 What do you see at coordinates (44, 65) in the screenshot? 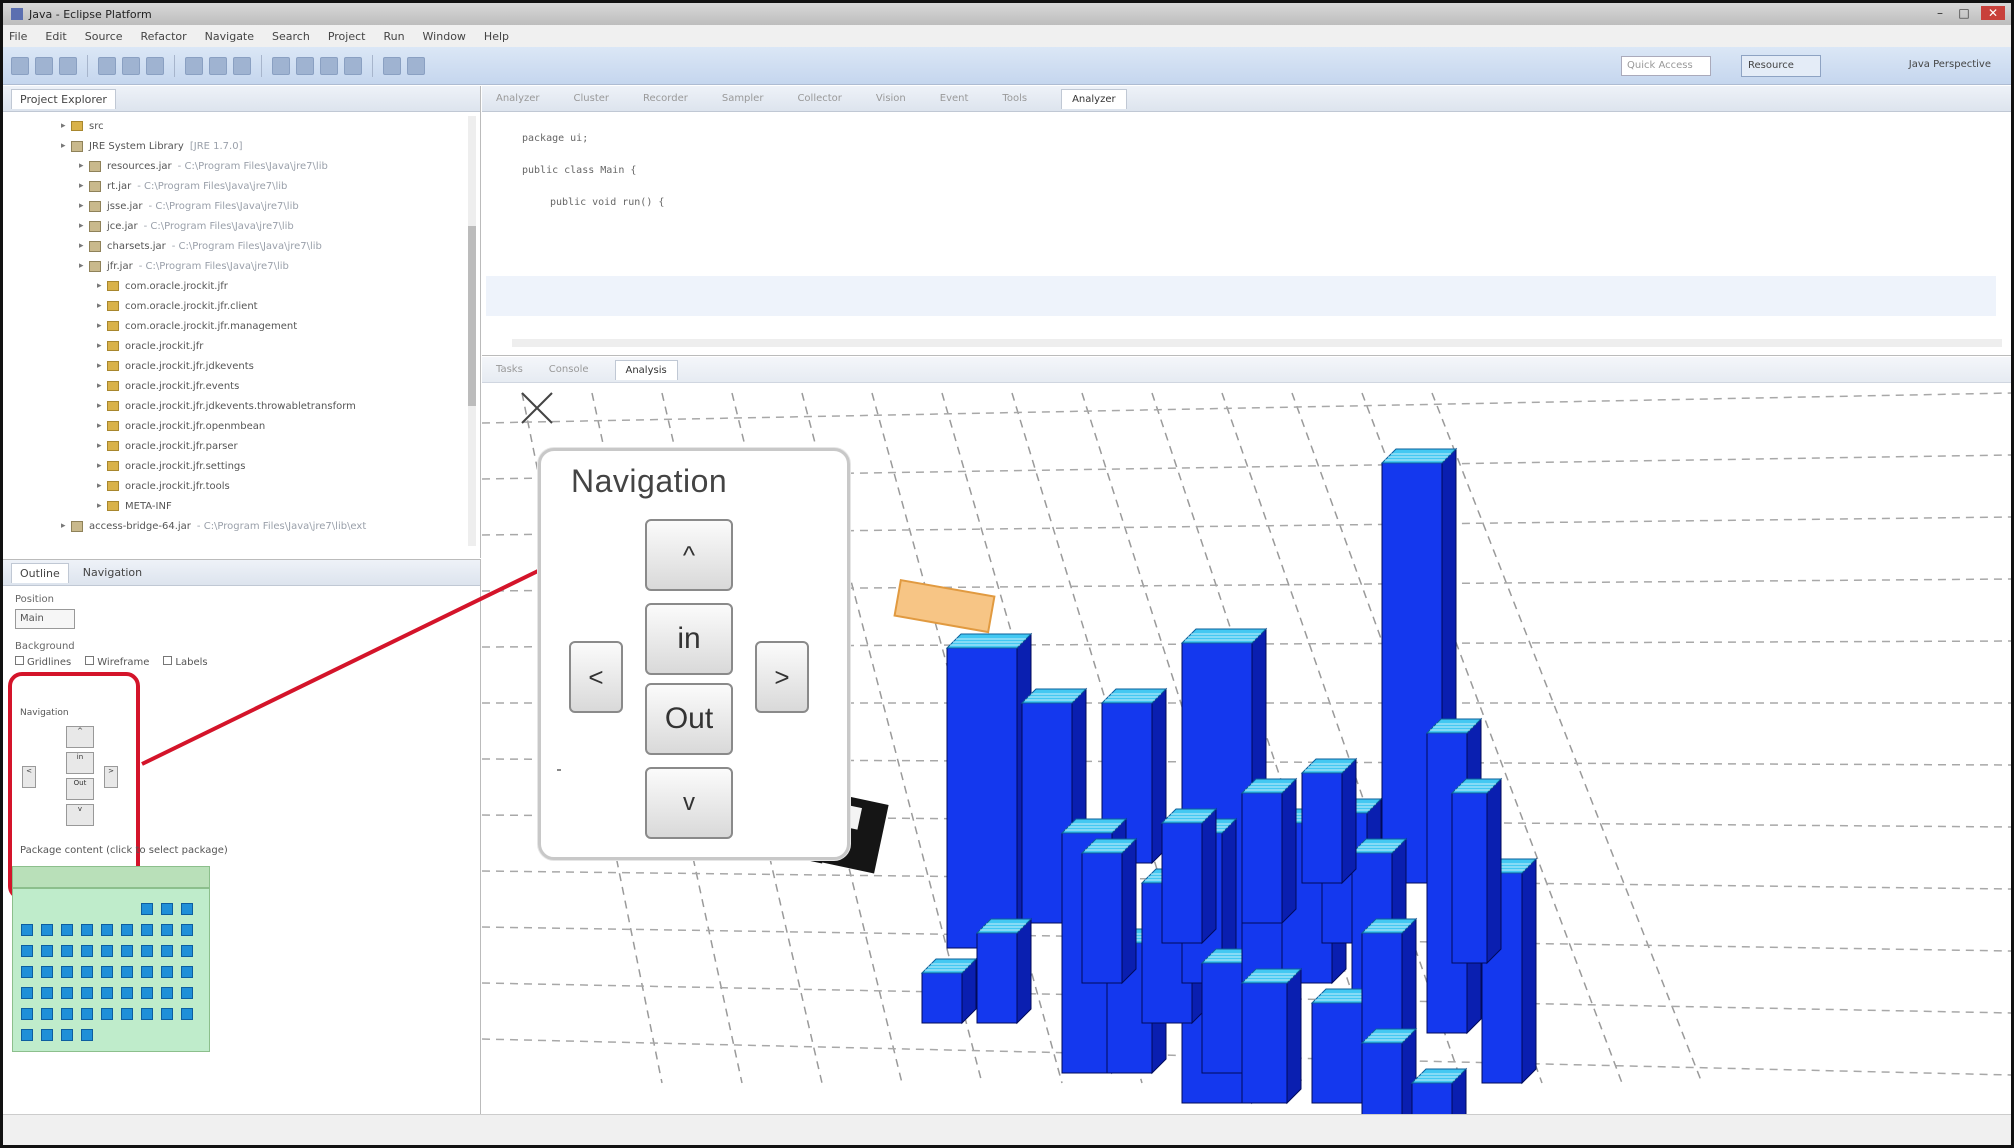
I see `save-icon` at bounding box center [44, 65].